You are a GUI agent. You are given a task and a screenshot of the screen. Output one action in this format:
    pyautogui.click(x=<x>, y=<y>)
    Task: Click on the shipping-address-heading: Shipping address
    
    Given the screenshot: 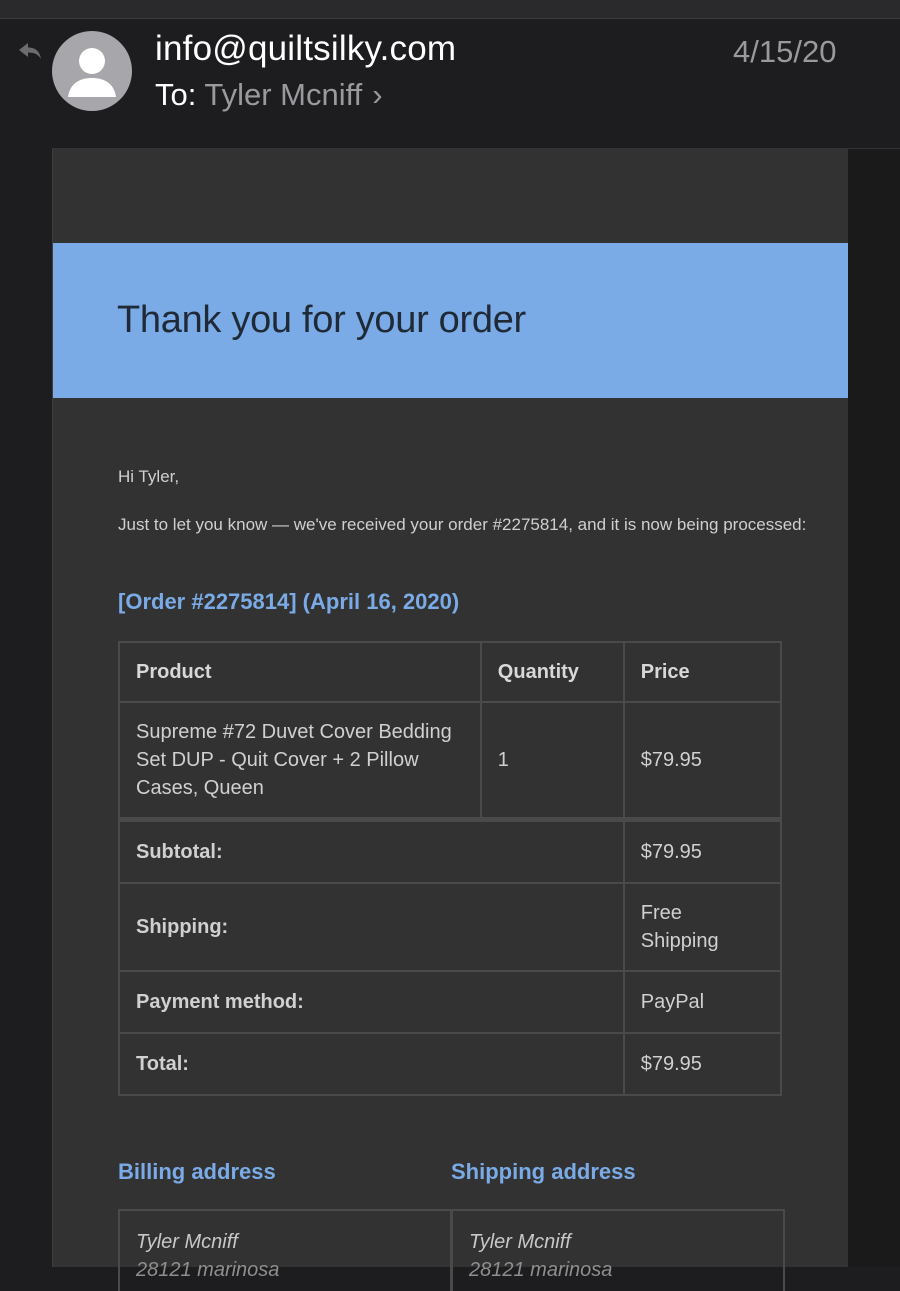 What is the action you would take?
    pyautogui.click(x=543, y=1171)
    